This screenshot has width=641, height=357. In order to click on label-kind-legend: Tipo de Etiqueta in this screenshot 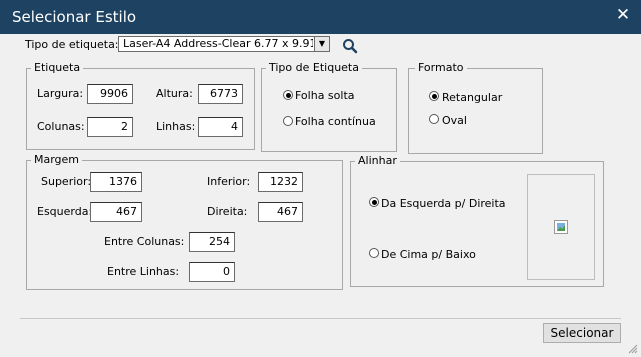, I will do `click(314, 67)`.